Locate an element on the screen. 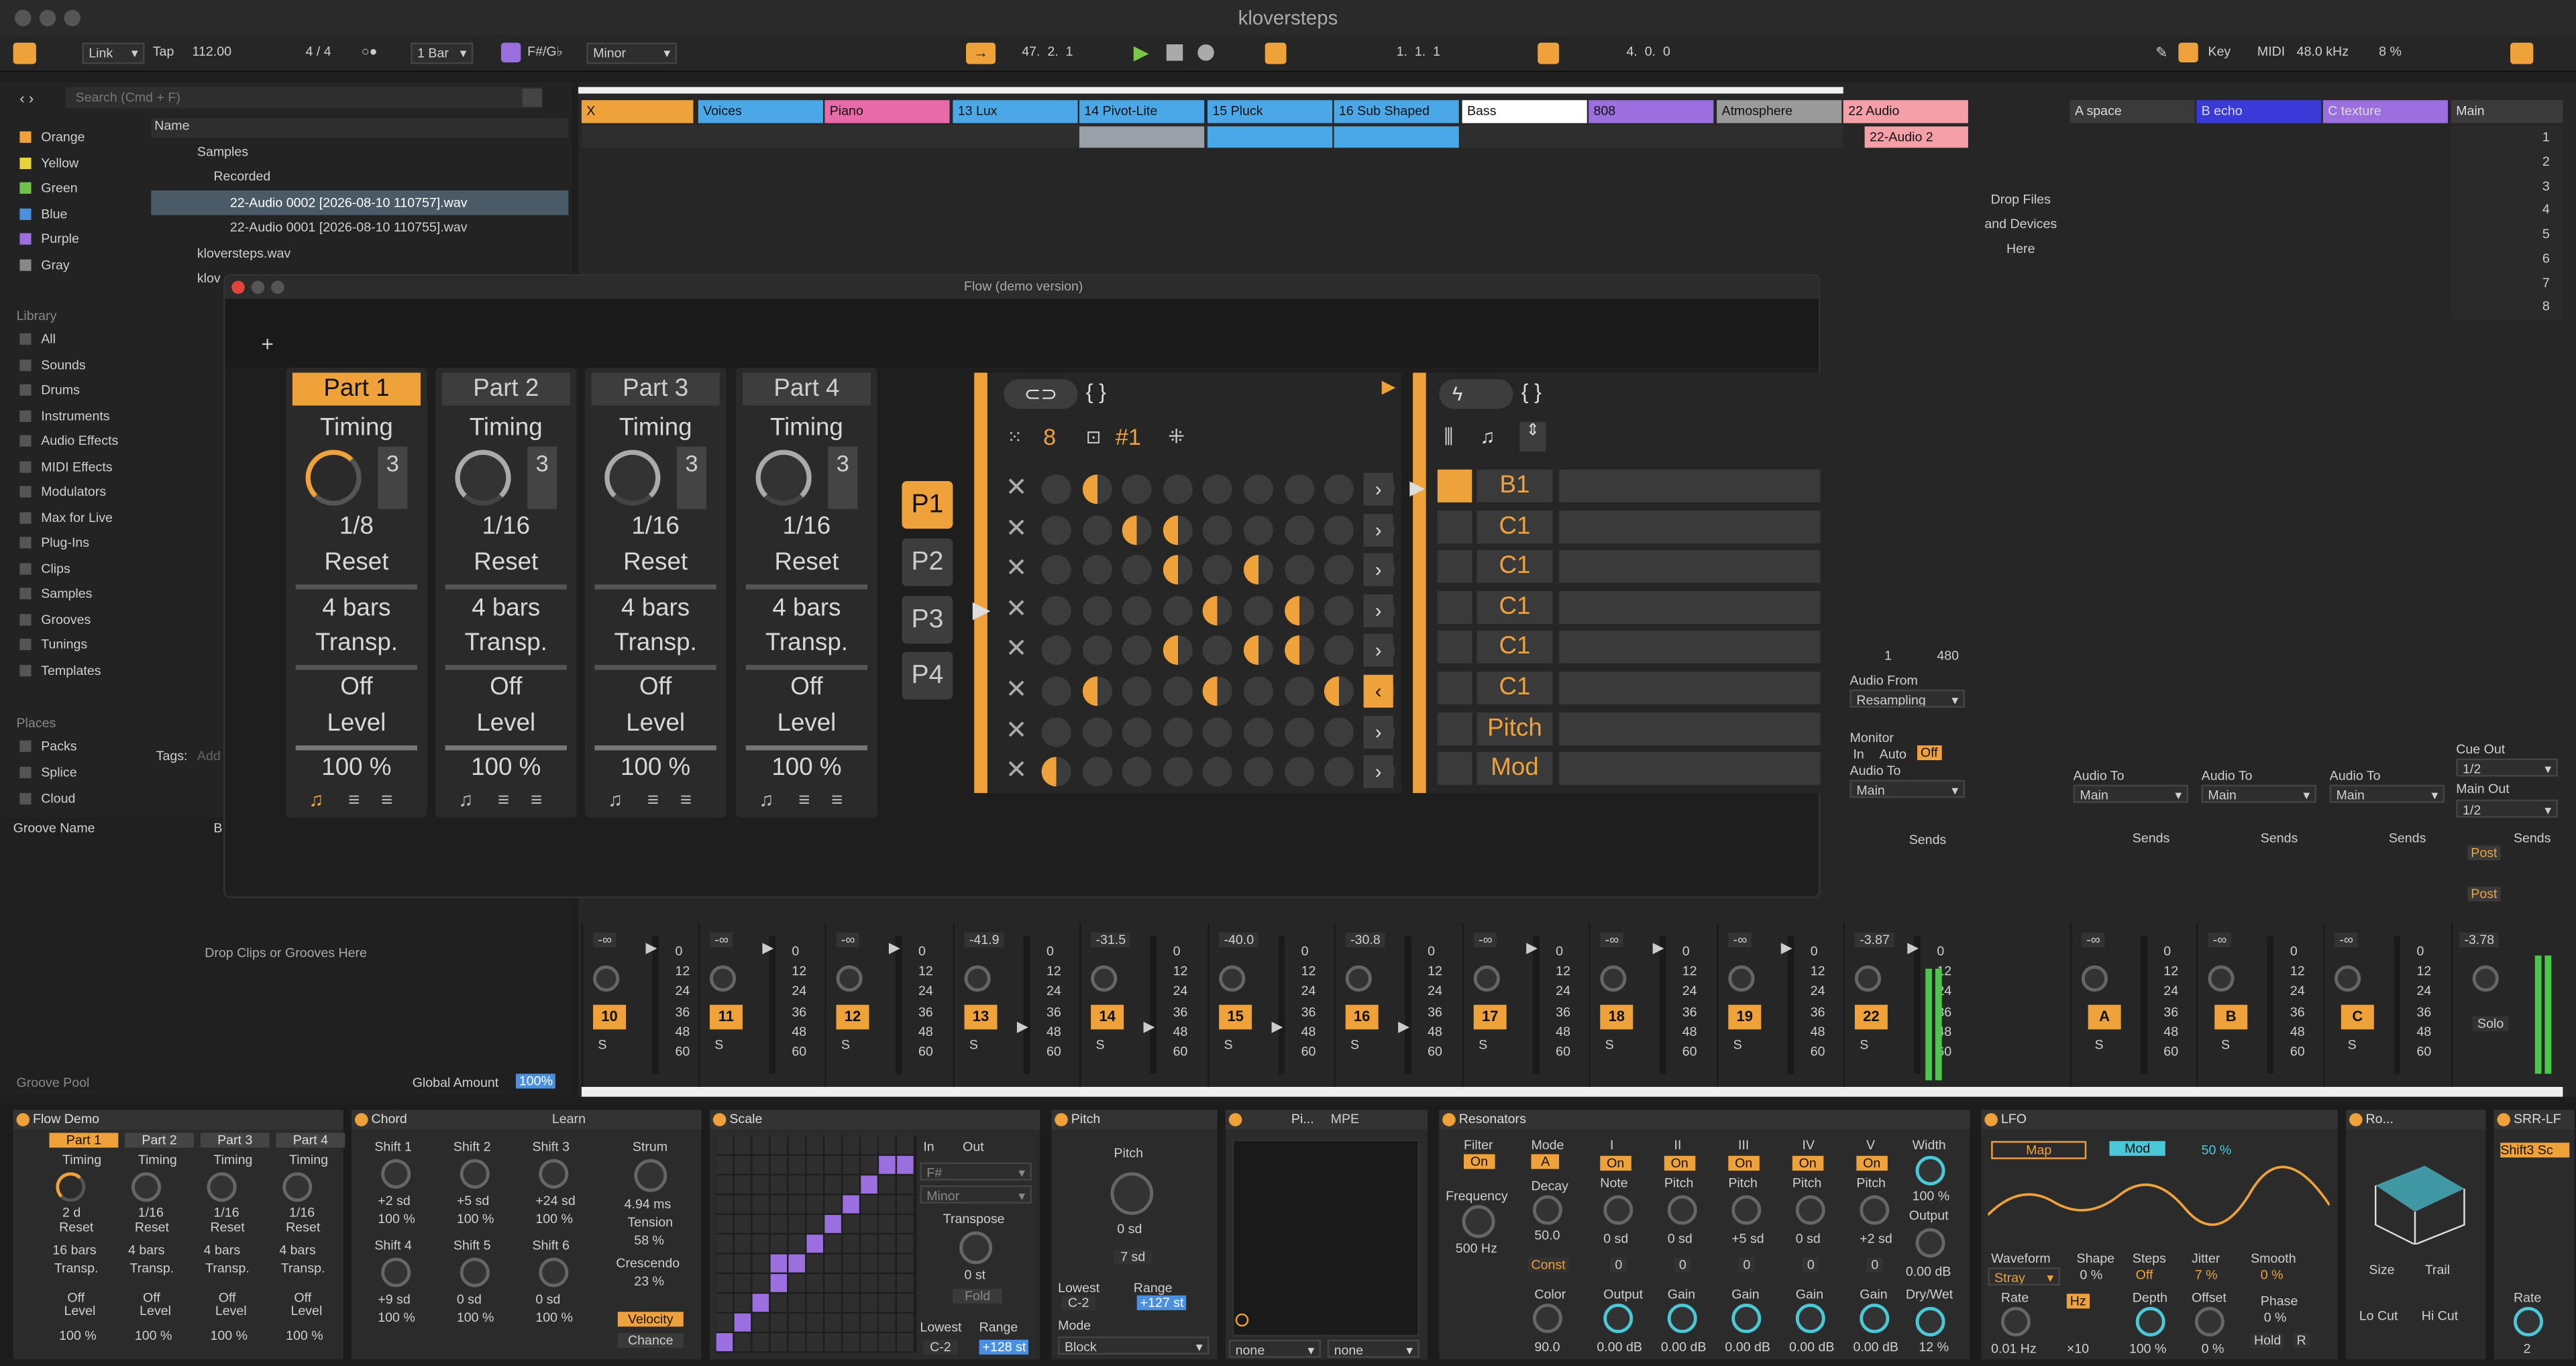 The width and height of the screenshot is (2576, 1366). device-title: Flow Demo is located at coordinates (178, 1120).